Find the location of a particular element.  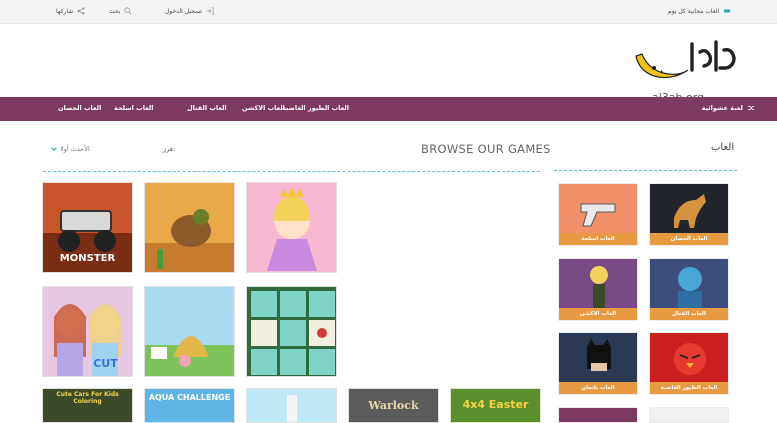

random-game-label: لعبة عشوائية is located at coordinates (722, 108).